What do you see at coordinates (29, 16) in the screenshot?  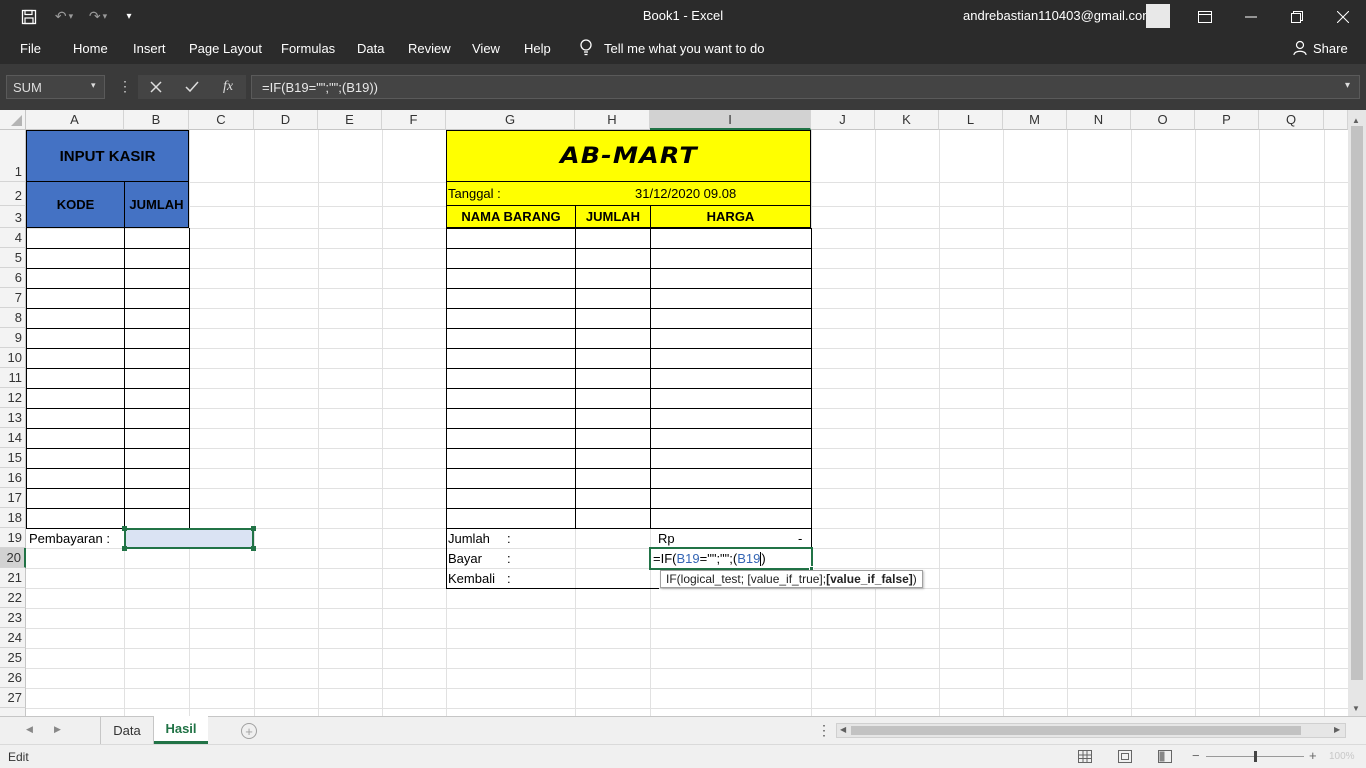 I see `save-icon` at bounding box center [29, 16].